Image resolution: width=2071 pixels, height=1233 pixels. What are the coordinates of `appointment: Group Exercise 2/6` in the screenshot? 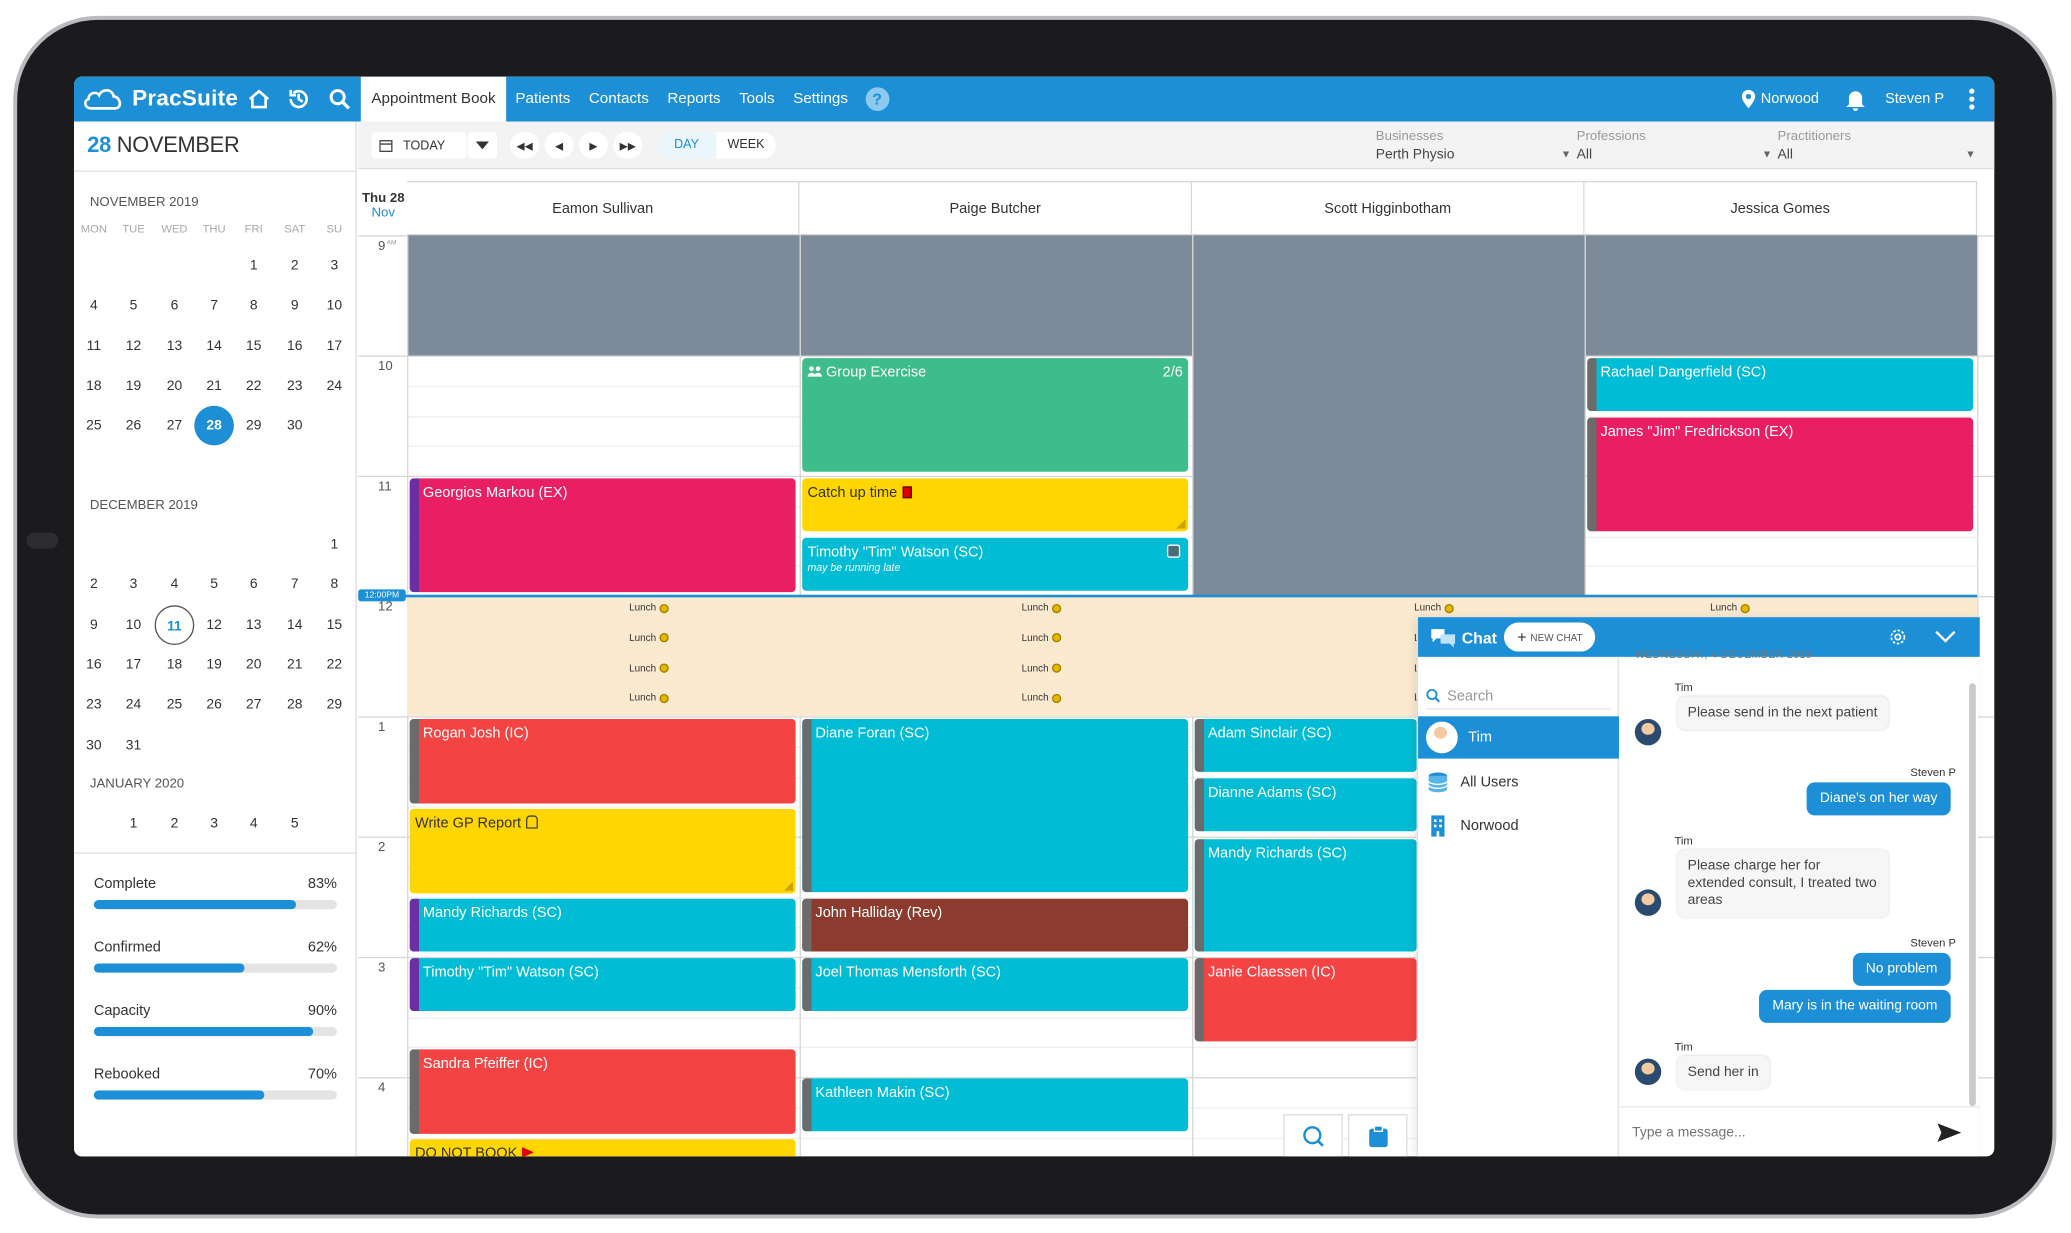 It's located at (995, 415).